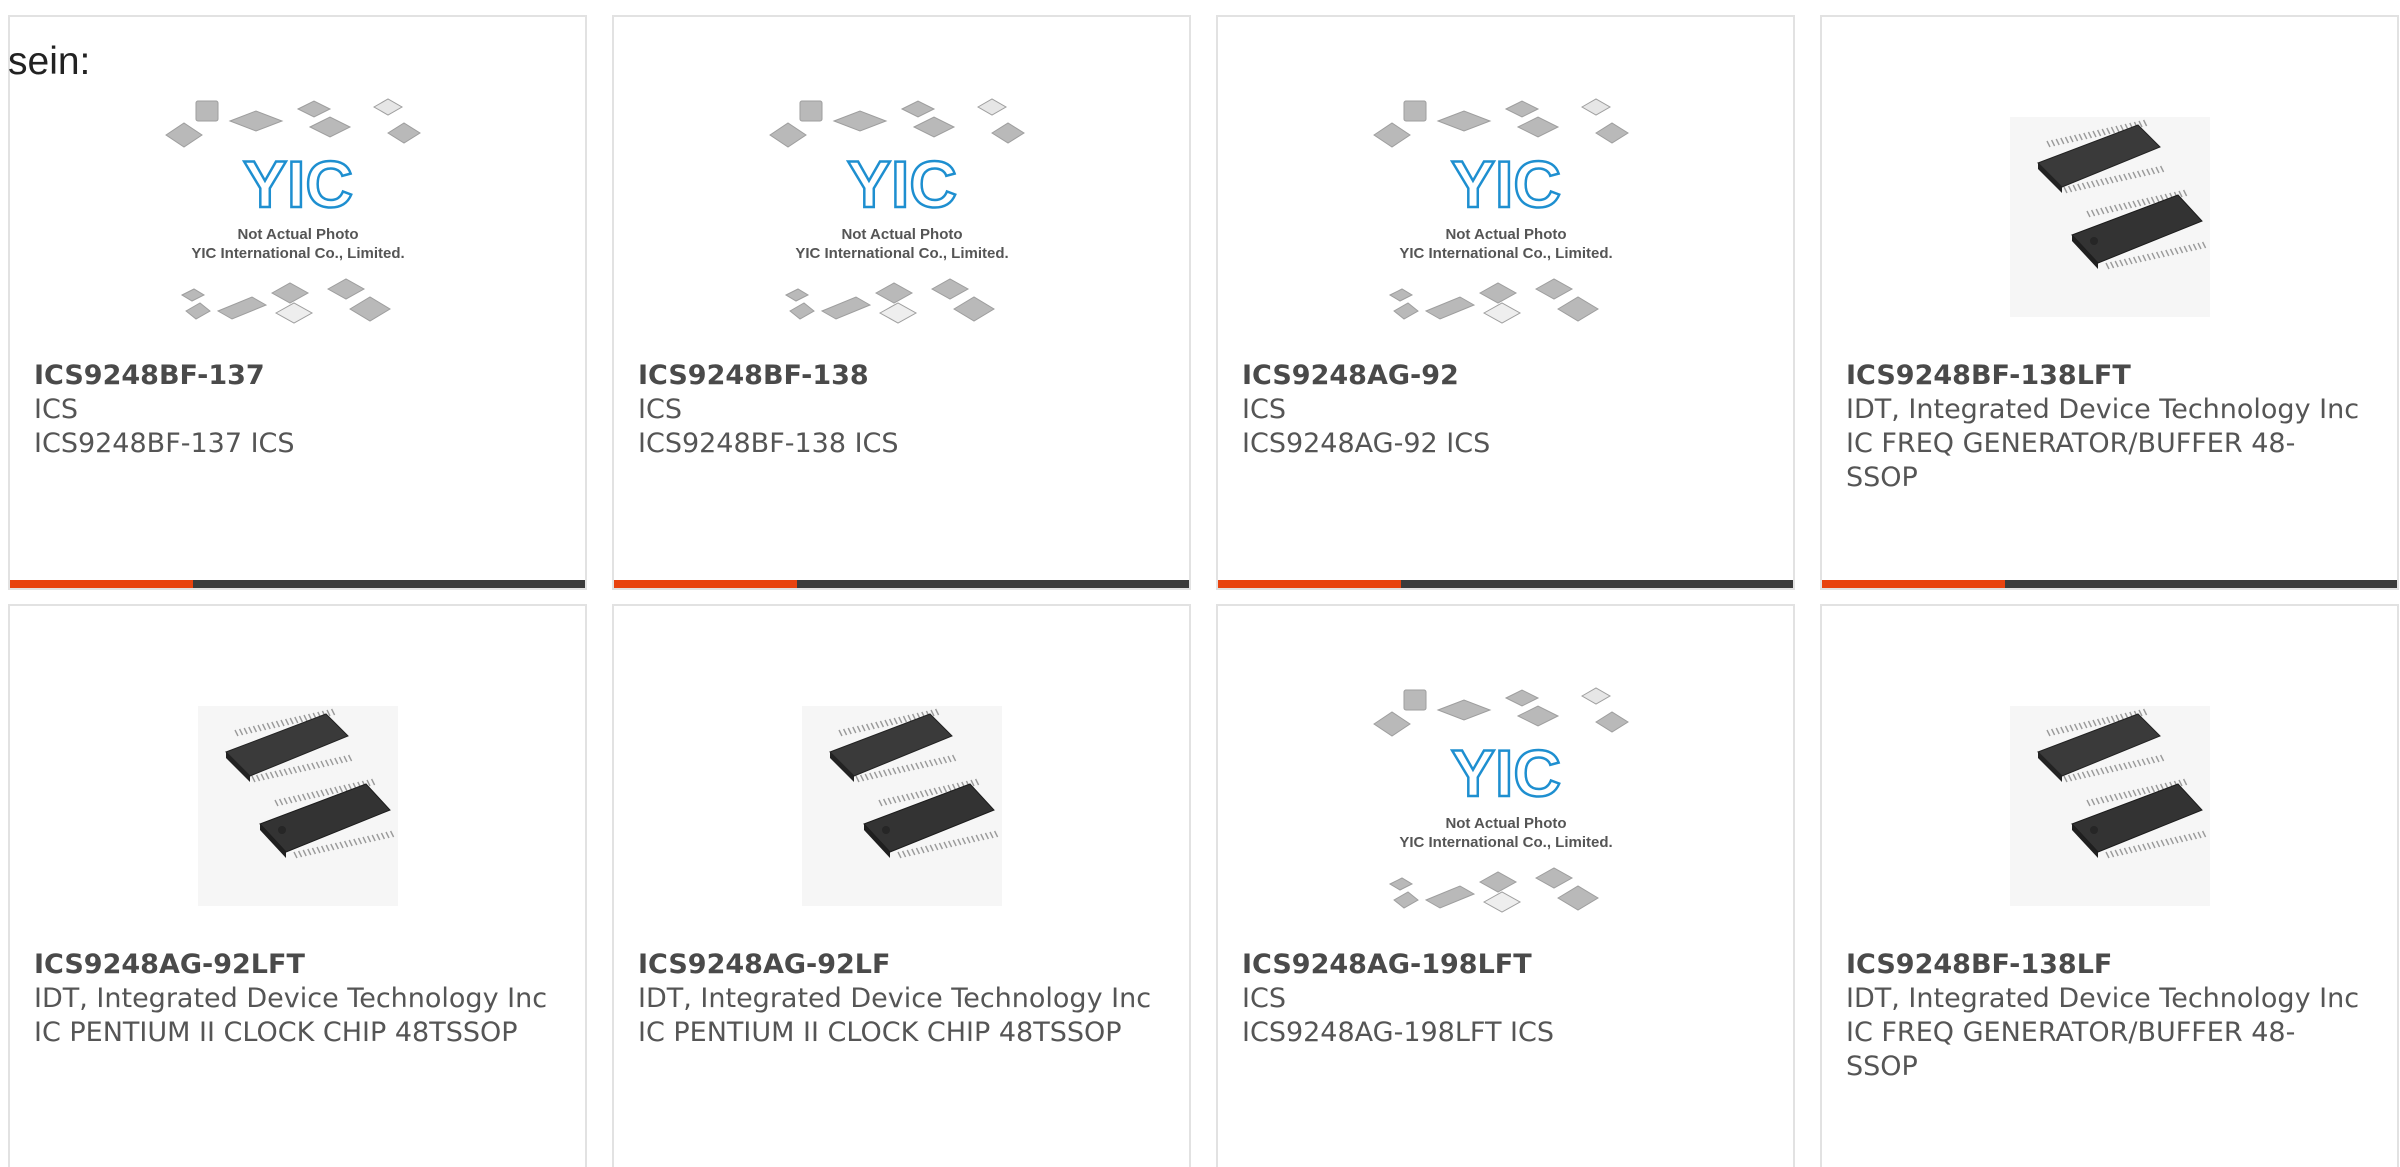 This screenshot has width=2400, height=1167. Describe the element at coordinates (1502, 965) in the screenshot. I see `part-number-link: ICS9248AG-198LFT` at that location.